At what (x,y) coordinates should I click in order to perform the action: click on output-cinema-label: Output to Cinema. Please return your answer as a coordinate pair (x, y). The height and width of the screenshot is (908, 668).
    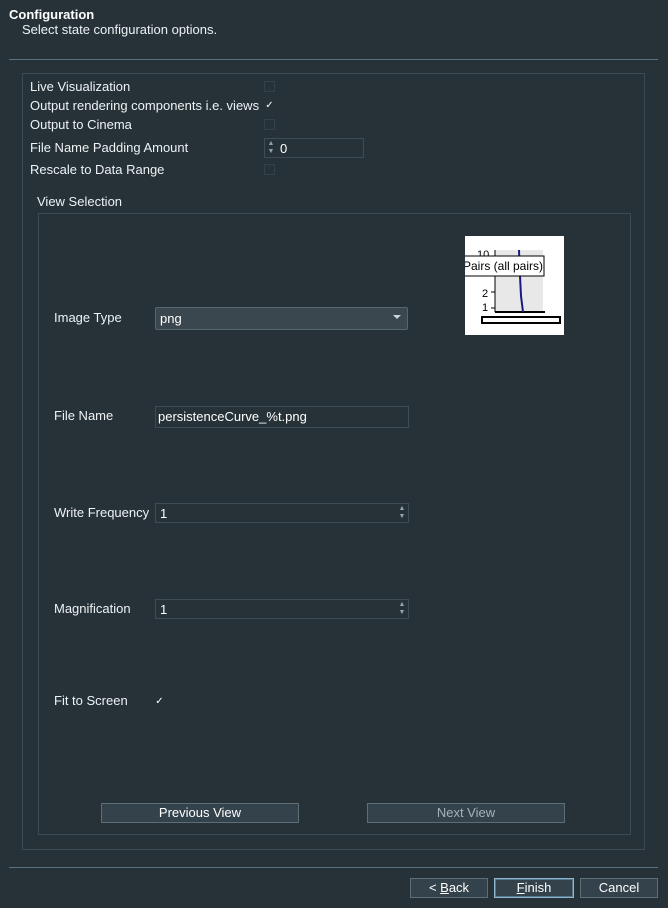
    Looking at the image, I should click on (81, 124).